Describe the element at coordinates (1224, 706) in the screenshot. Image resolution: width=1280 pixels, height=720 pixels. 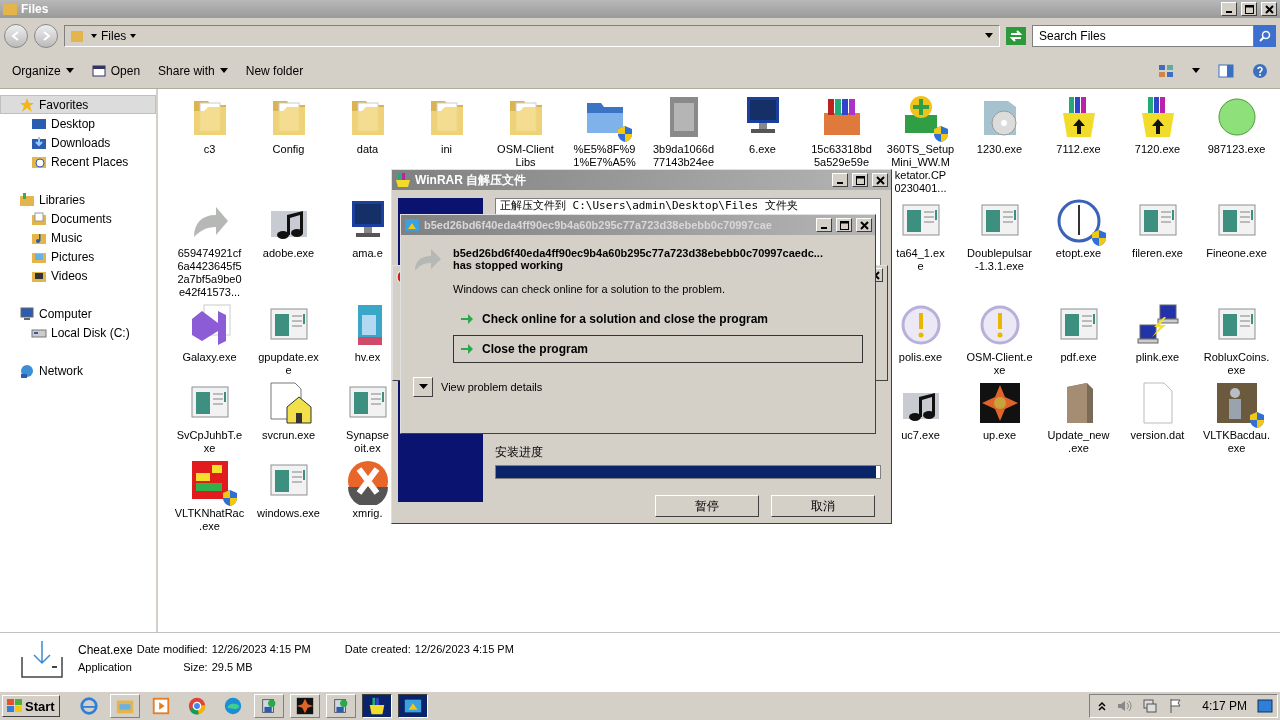
I see `clock: 4:17 PM` at that location.